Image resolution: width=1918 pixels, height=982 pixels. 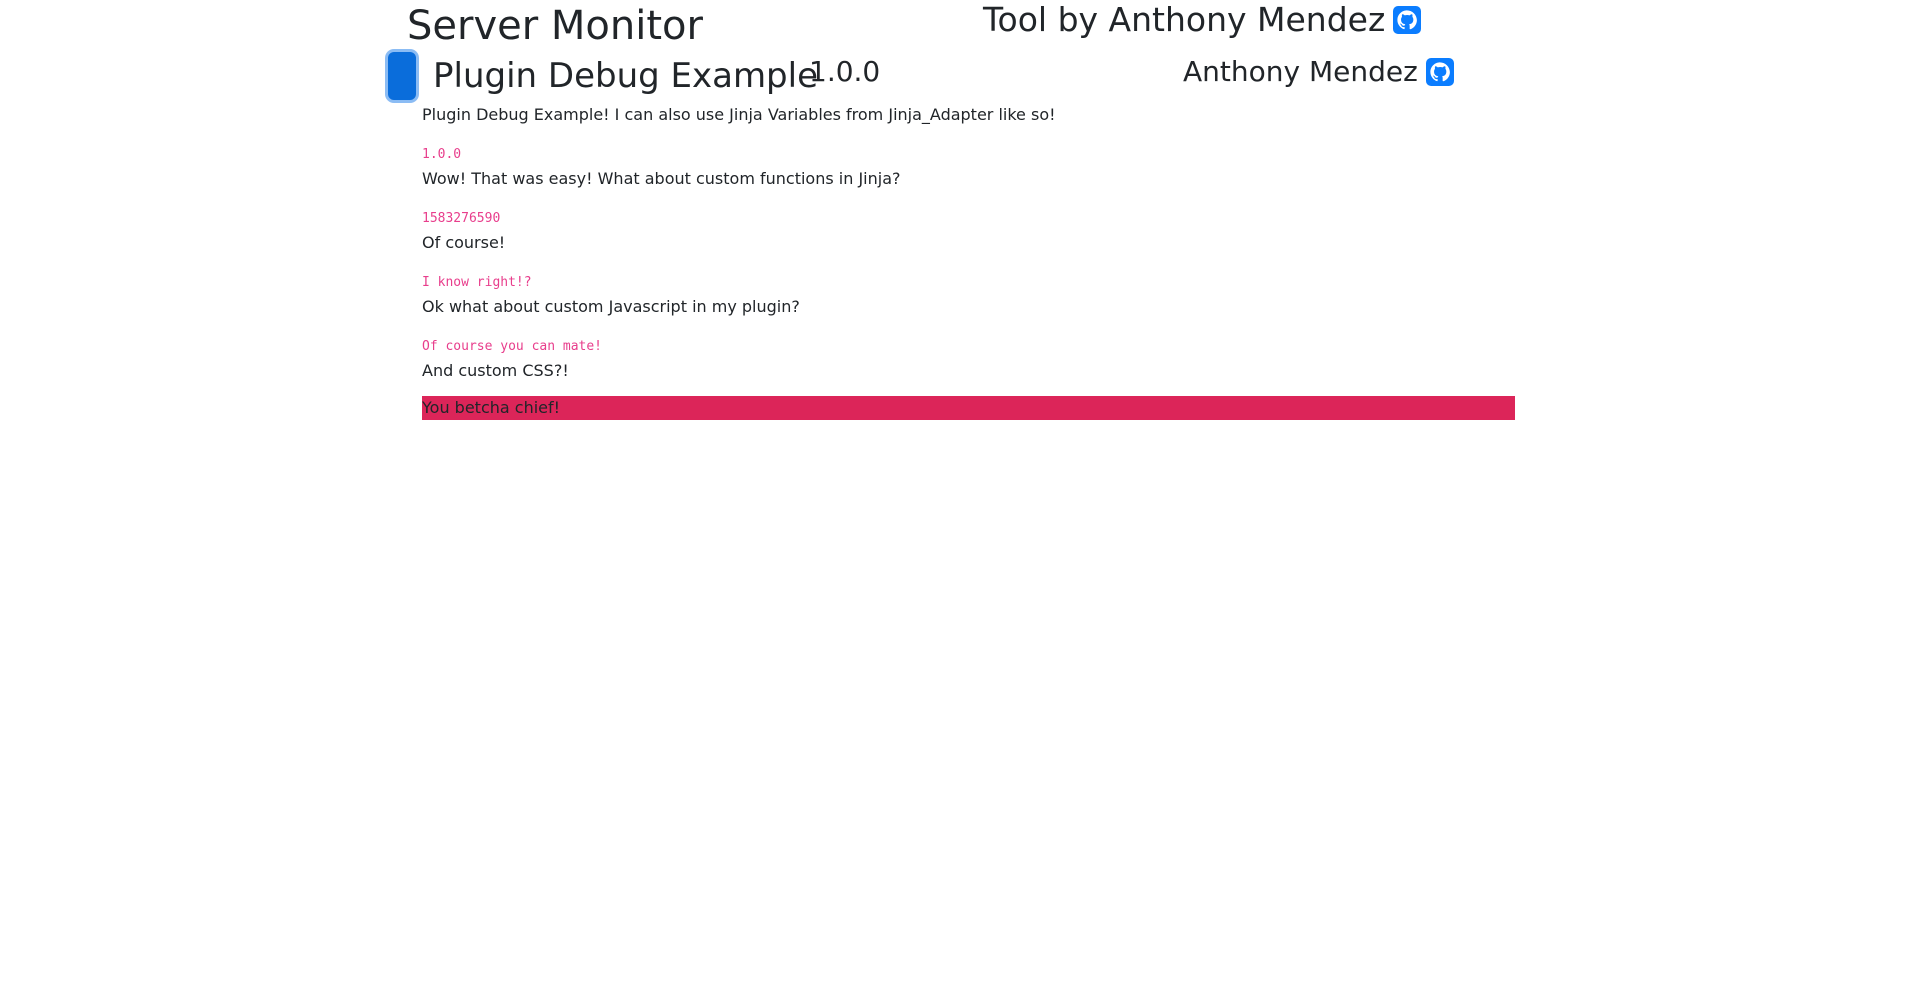 What do you see at coordinates (1184, 19) in the screenshot?
I see `header-author-text: Tool by Anthony Mendez` at bounding box center [1184, 19].